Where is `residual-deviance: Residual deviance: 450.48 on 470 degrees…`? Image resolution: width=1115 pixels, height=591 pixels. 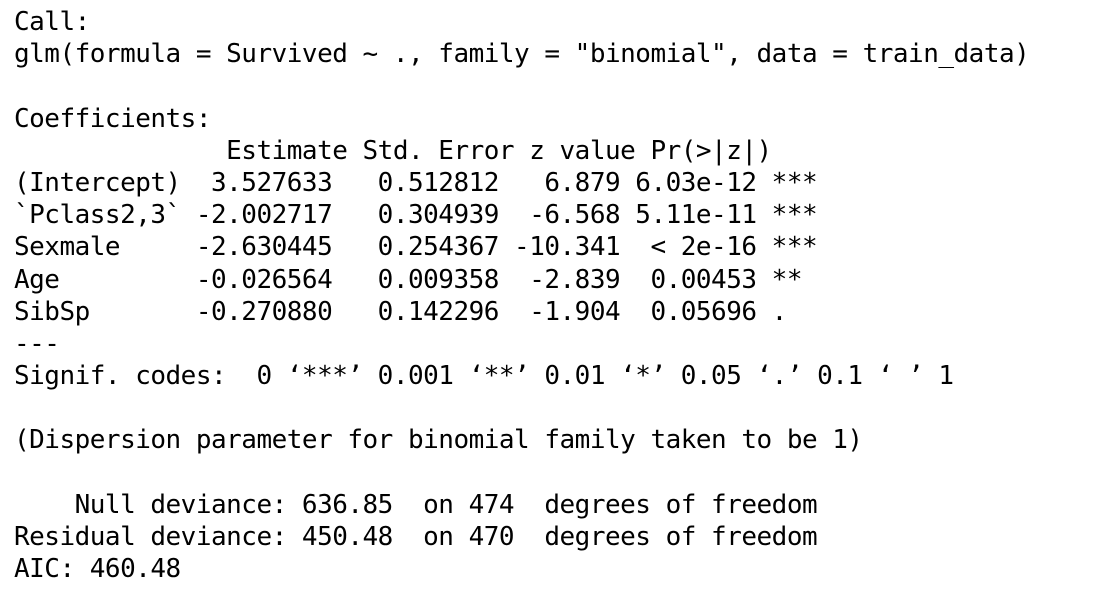 residual-deviance: Residual deviance: 450.48 on 470 degrees… is located at coordinates (416, 537).